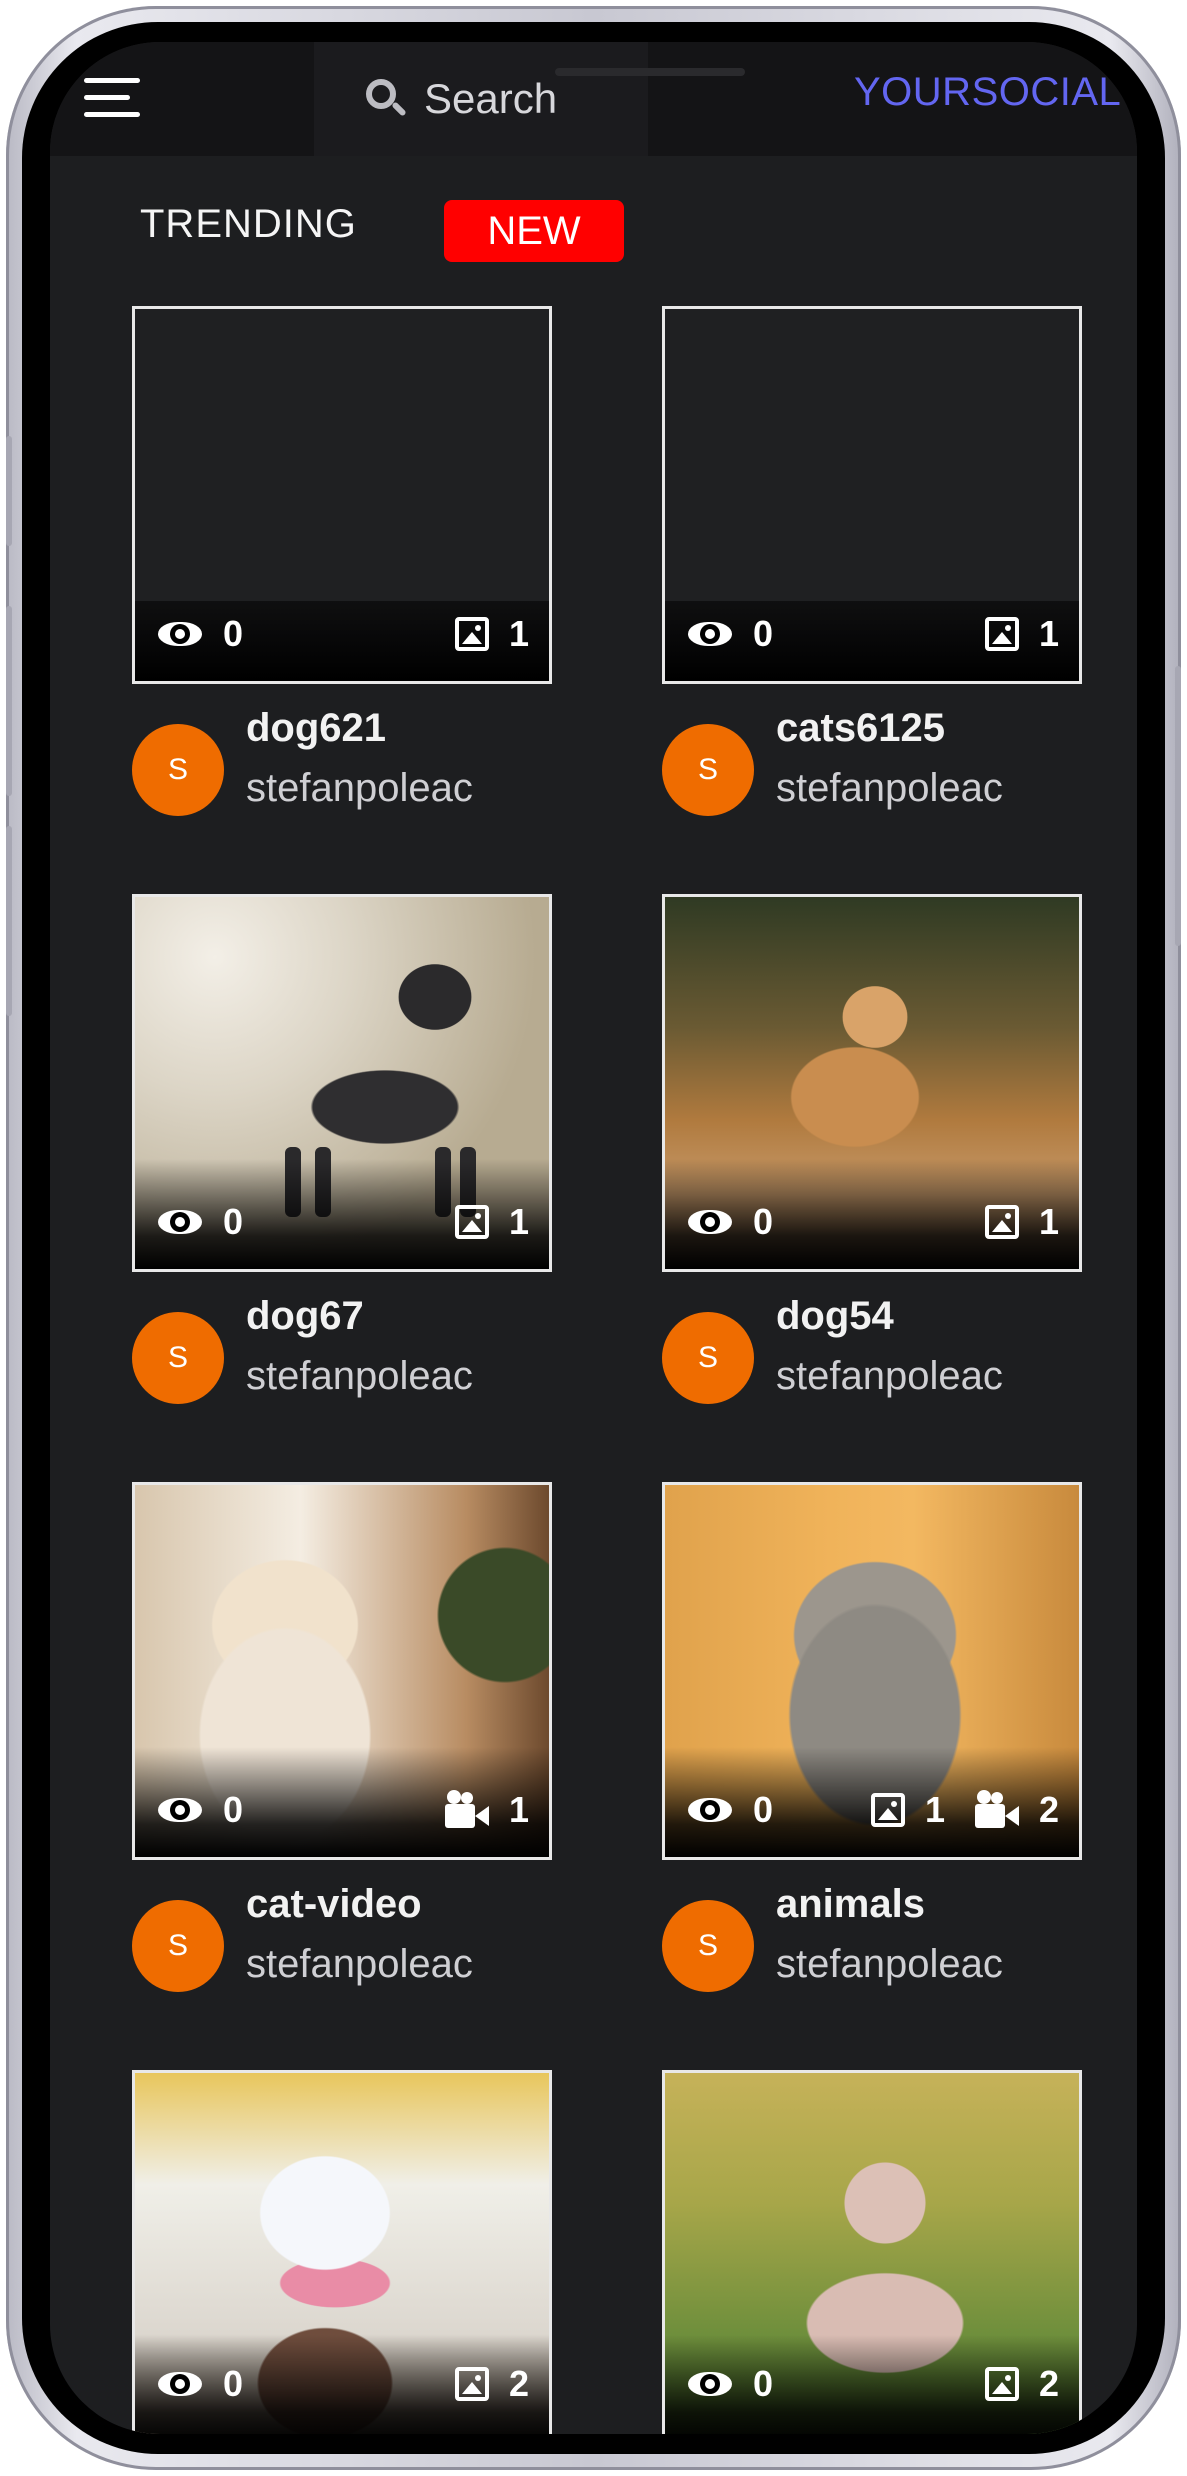 The image size is (1187, 2476). Describe the element at coordinates (248, 224) in the screenshot. I see `tab-trending: TRENDING` at that location.